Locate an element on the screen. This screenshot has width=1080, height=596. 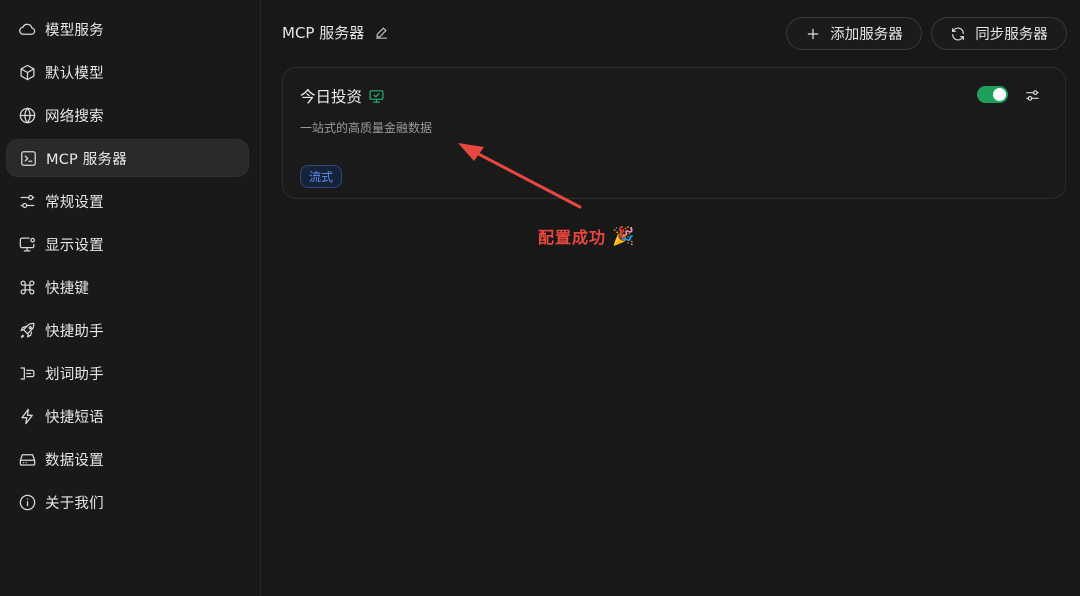
sync-servers-label: 同步服务器 is located at coordinates (1011, 35).